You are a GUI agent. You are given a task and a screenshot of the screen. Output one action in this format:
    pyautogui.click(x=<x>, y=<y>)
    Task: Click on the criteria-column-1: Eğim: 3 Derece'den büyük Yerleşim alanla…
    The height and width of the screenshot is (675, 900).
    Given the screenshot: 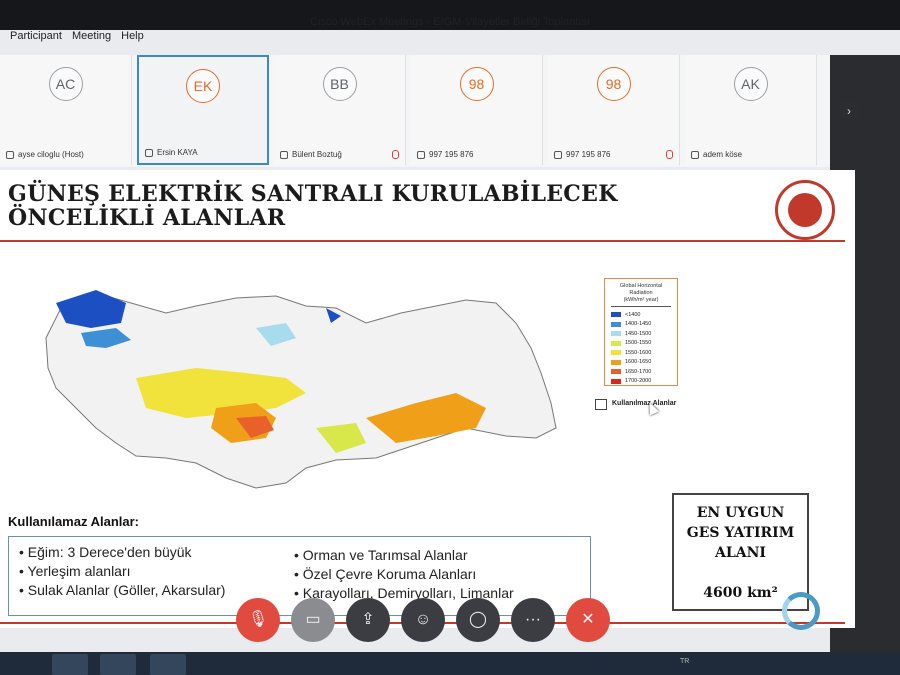 What is the action you would take?
    pyautogui.click(x=122, y=571)
    